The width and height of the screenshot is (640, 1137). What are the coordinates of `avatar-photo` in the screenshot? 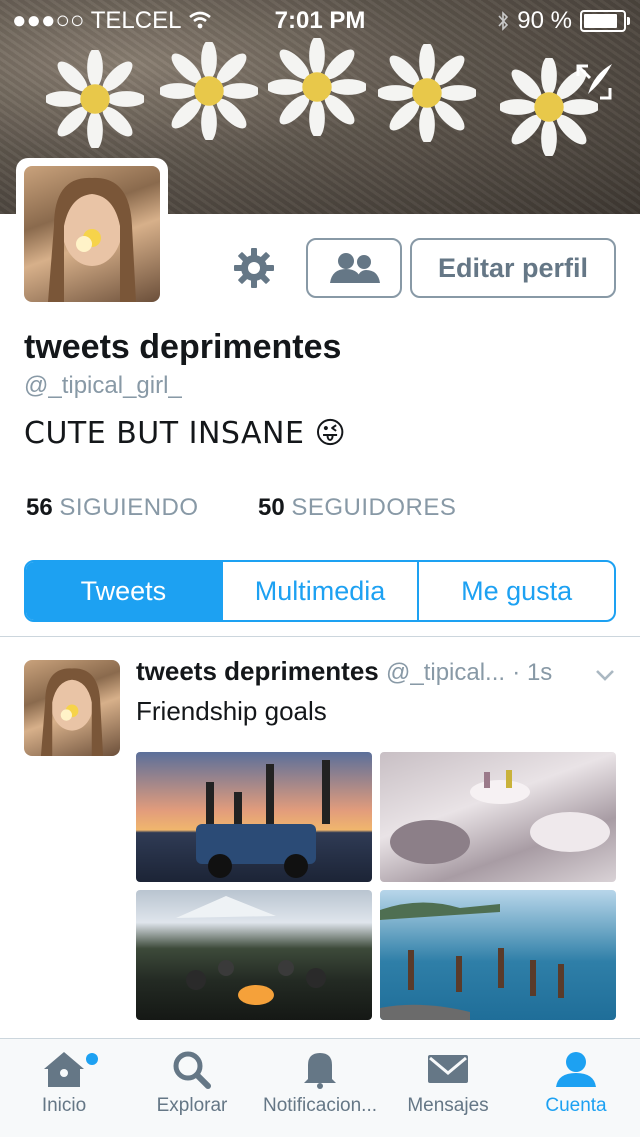 It's located at (92, 239).